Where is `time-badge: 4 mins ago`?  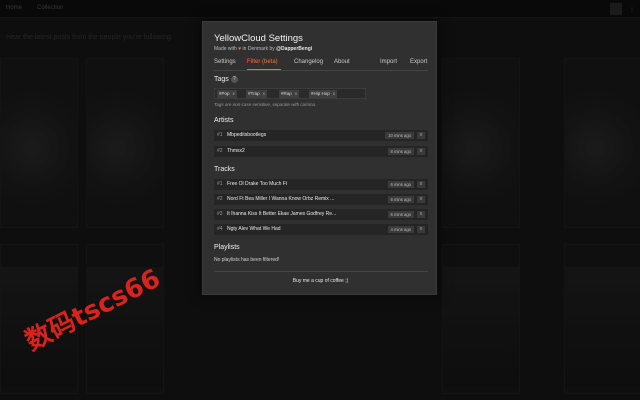
time-badge: 4 mins ago is located at coordinates (400, 229).